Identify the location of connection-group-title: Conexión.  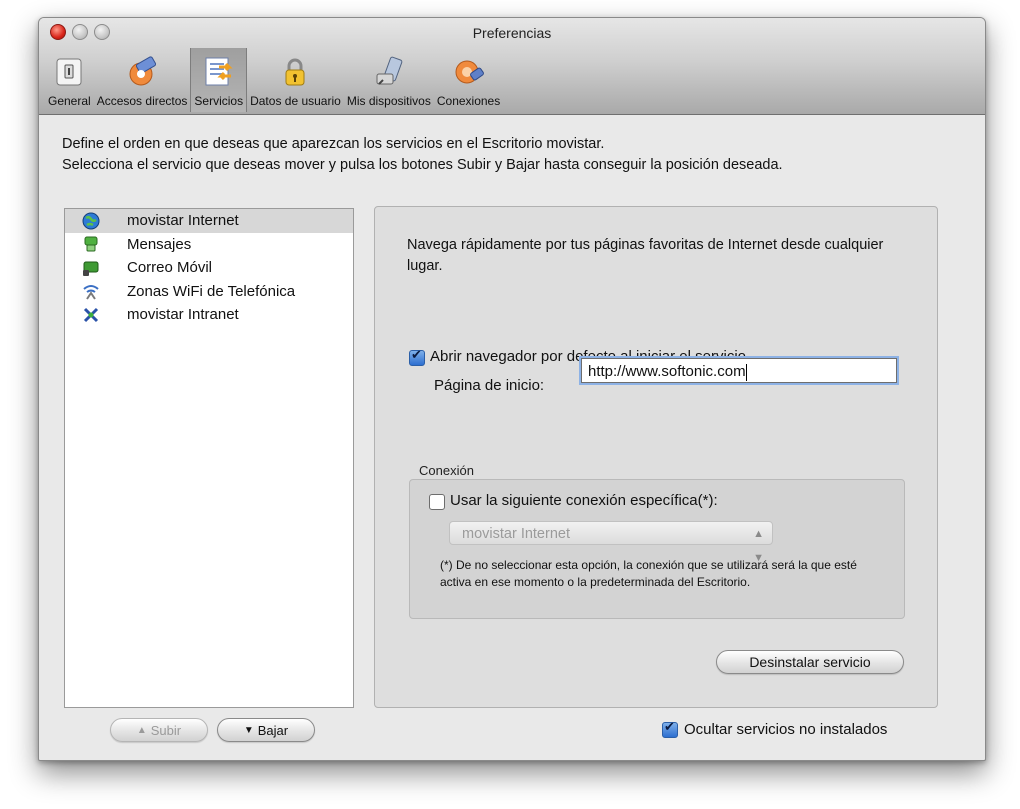
(446, 470).